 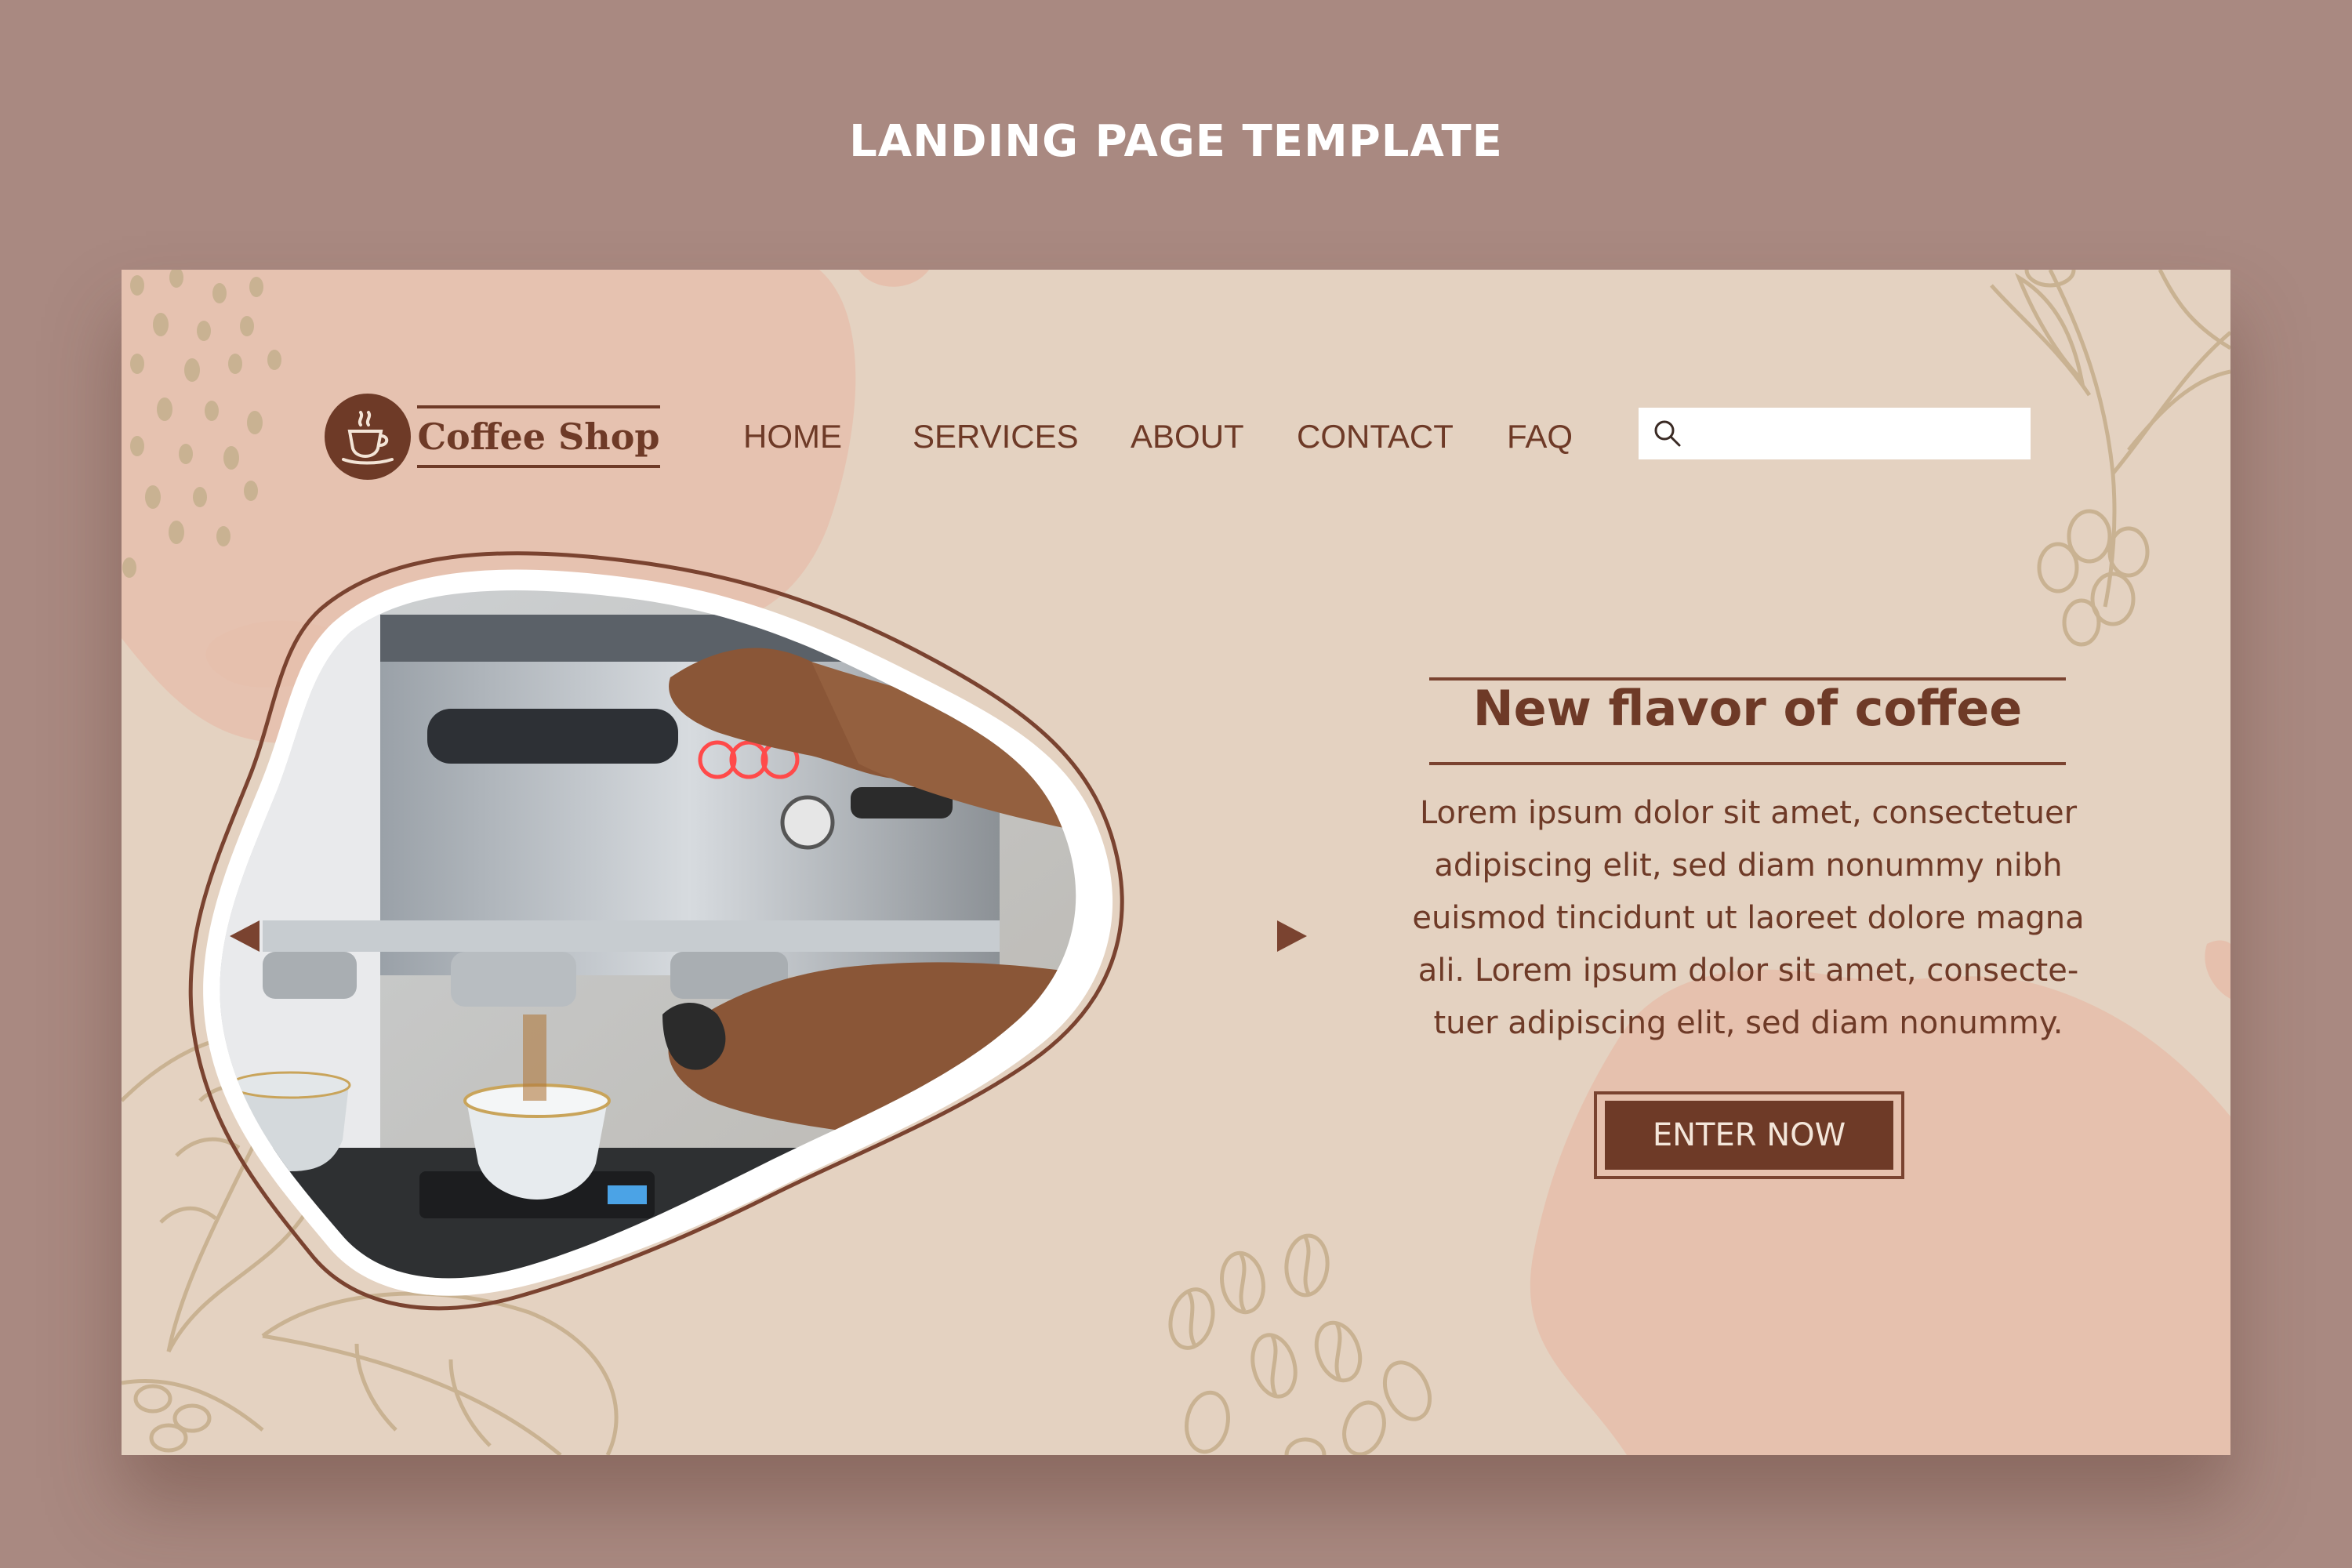 What do you see at coordinates (2217, 970) in the screenshot?
I see `pink-blob-right-edge` at bounding box center [2217, 970].